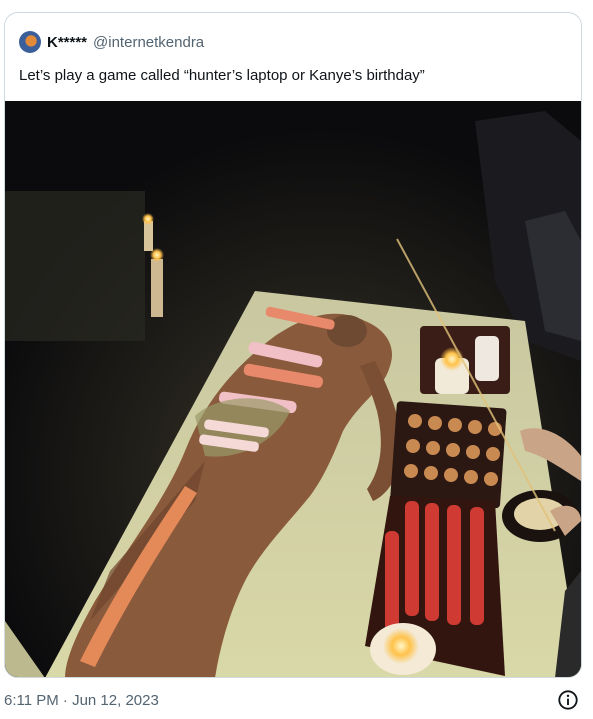 This screenshot has width=593, height=719. What do you see at coordinates (568, 700) in the screenshot?
I see `info-icon` at bounding box center [568, 700].